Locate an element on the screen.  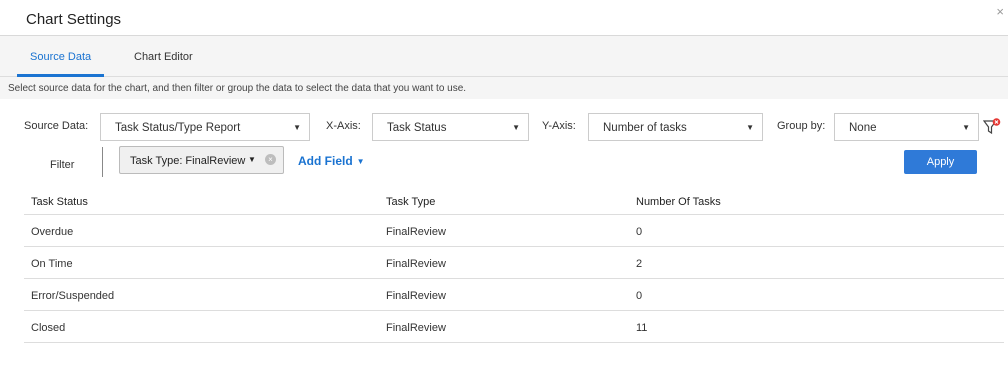
filter-divider is located at coordinates (102, 162).